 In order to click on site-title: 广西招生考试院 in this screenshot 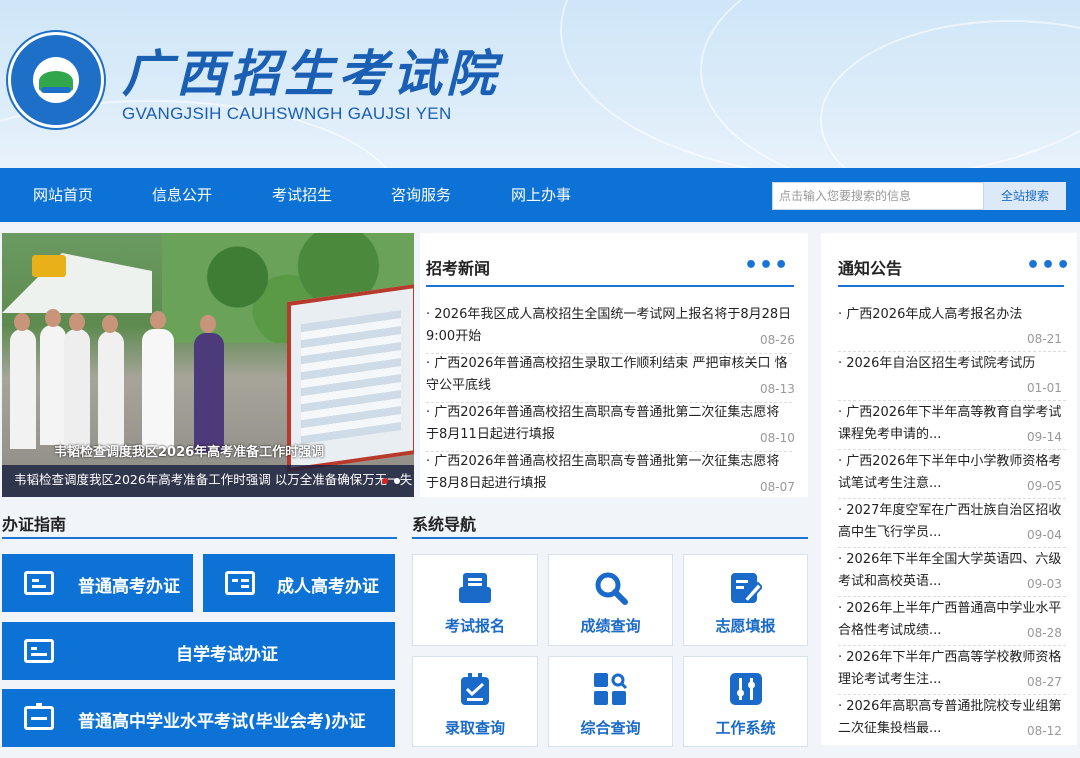, I will do `click(311, 73)`.